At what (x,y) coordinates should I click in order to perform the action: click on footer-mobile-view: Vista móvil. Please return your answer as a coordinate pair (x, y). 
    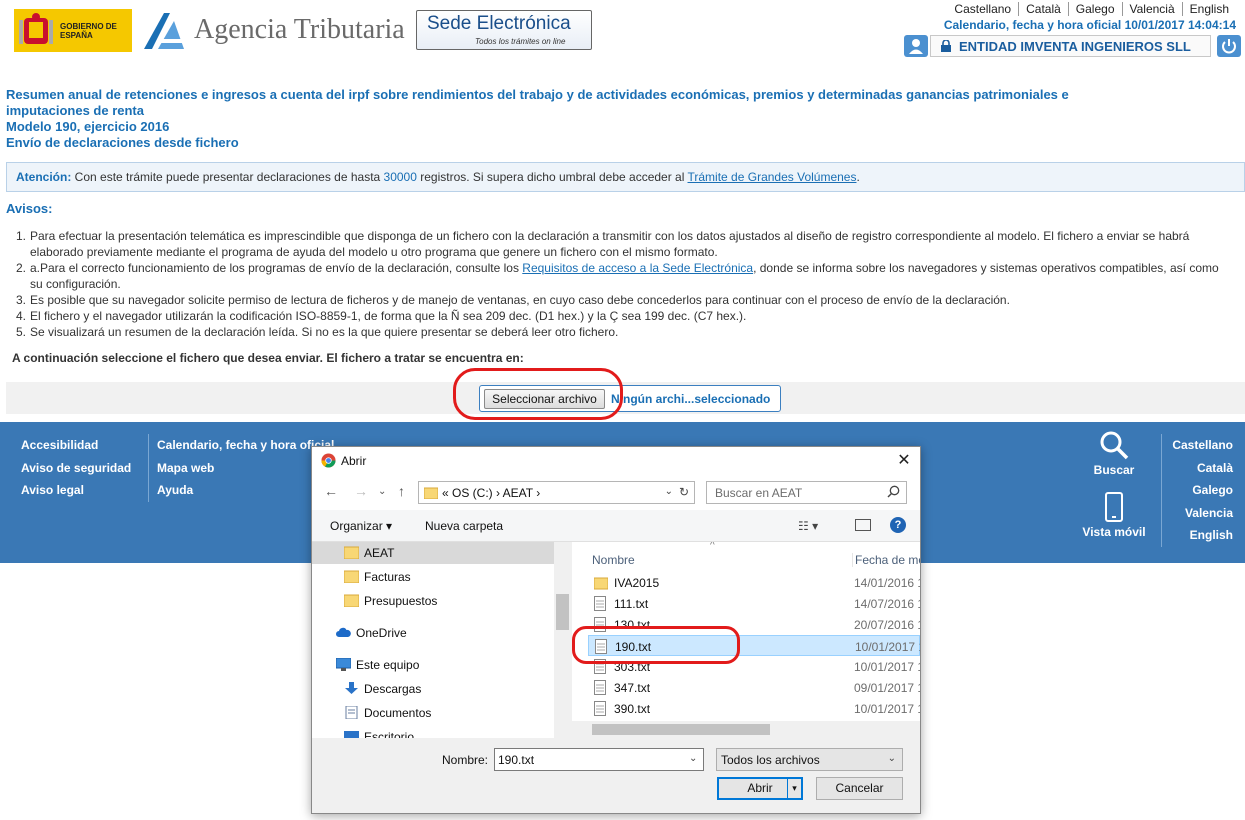
    Looking at the image, I should click on (1114, 515).